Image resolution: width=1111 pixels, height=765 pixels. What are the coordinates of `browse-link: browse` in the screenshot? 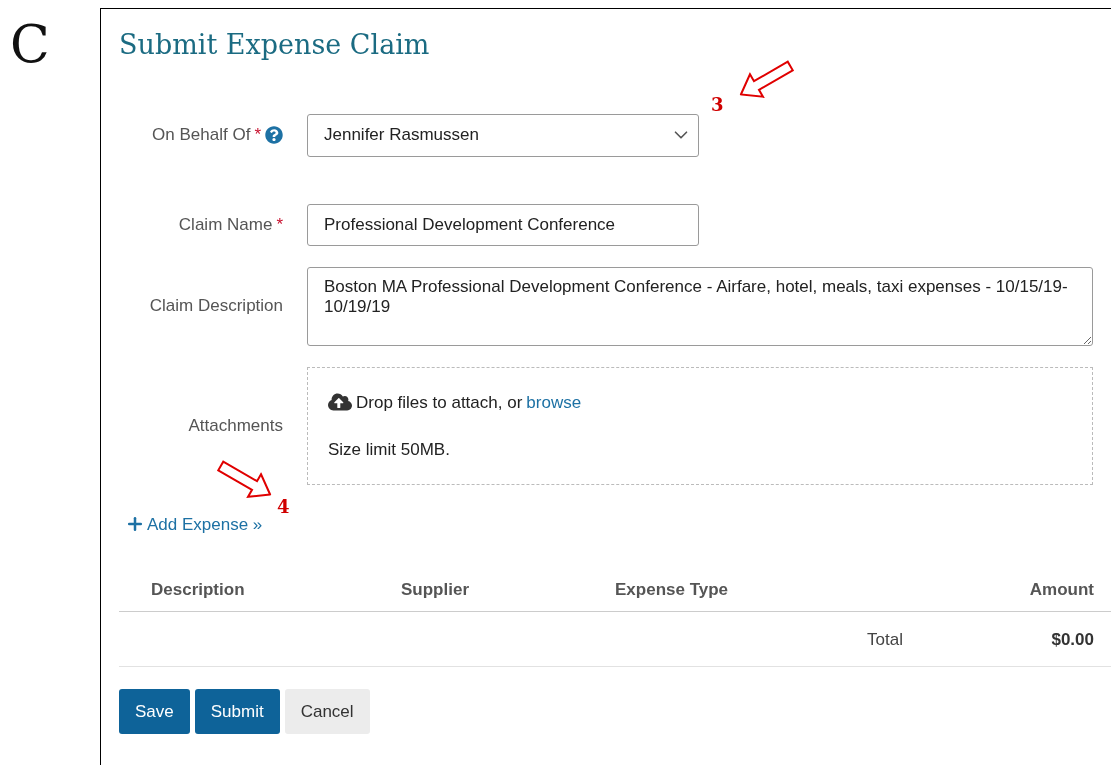 It's located at (554, 402).